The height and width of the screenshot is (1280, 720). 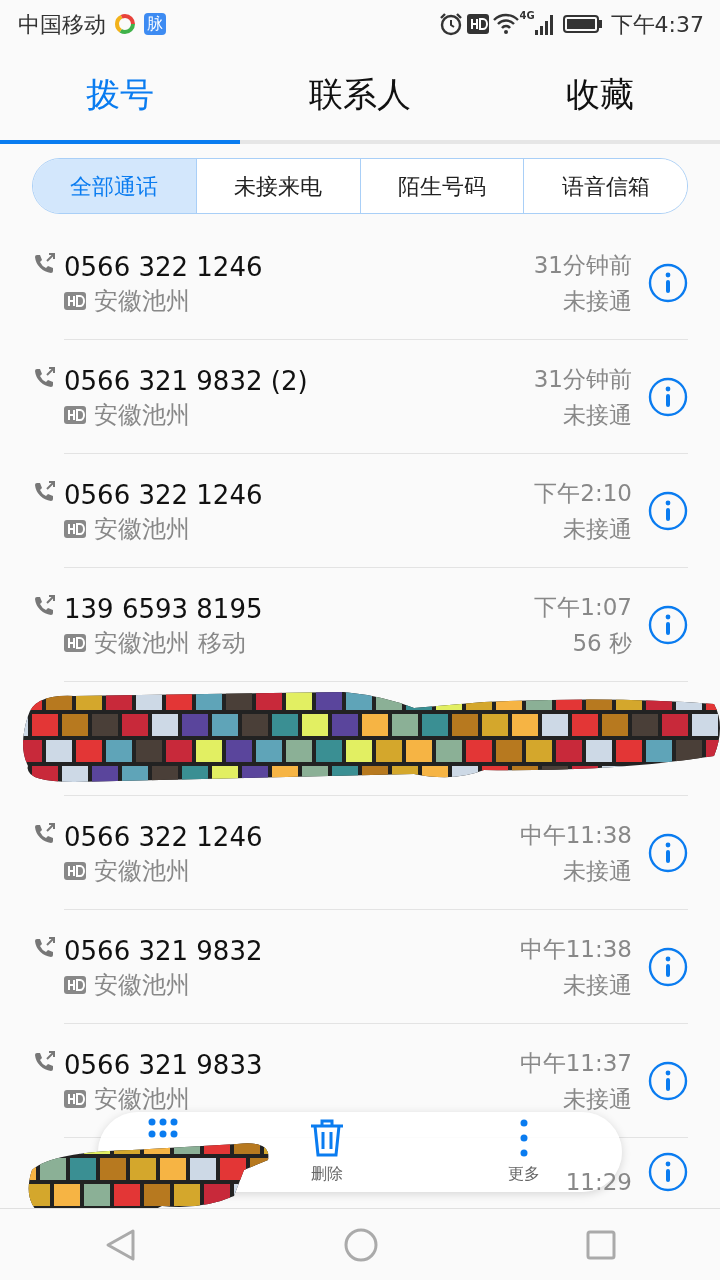 I want to click on tab: 联系人, so click(x=360, y=96).